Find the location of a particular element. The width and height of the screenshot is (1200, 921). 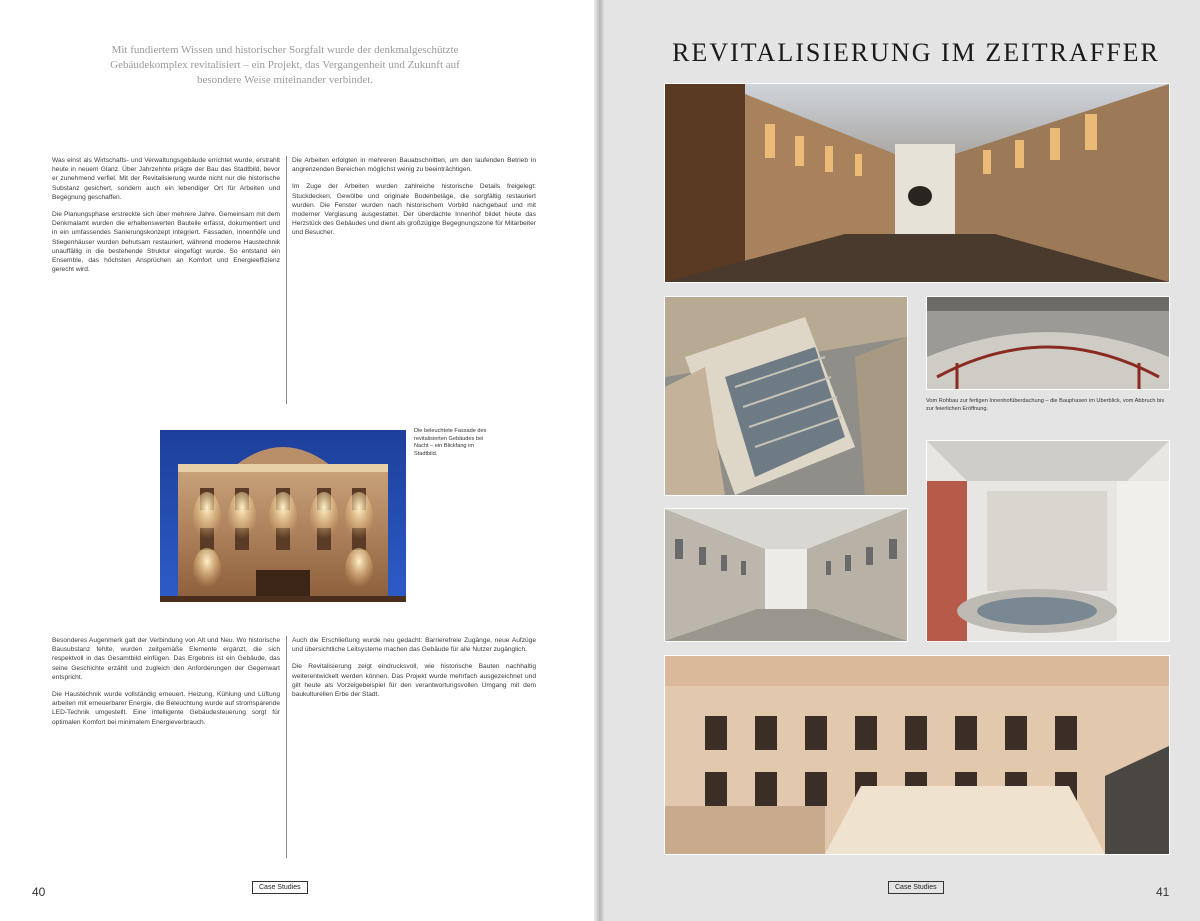

facade-night-illustration is located at coordinates (283, 516).